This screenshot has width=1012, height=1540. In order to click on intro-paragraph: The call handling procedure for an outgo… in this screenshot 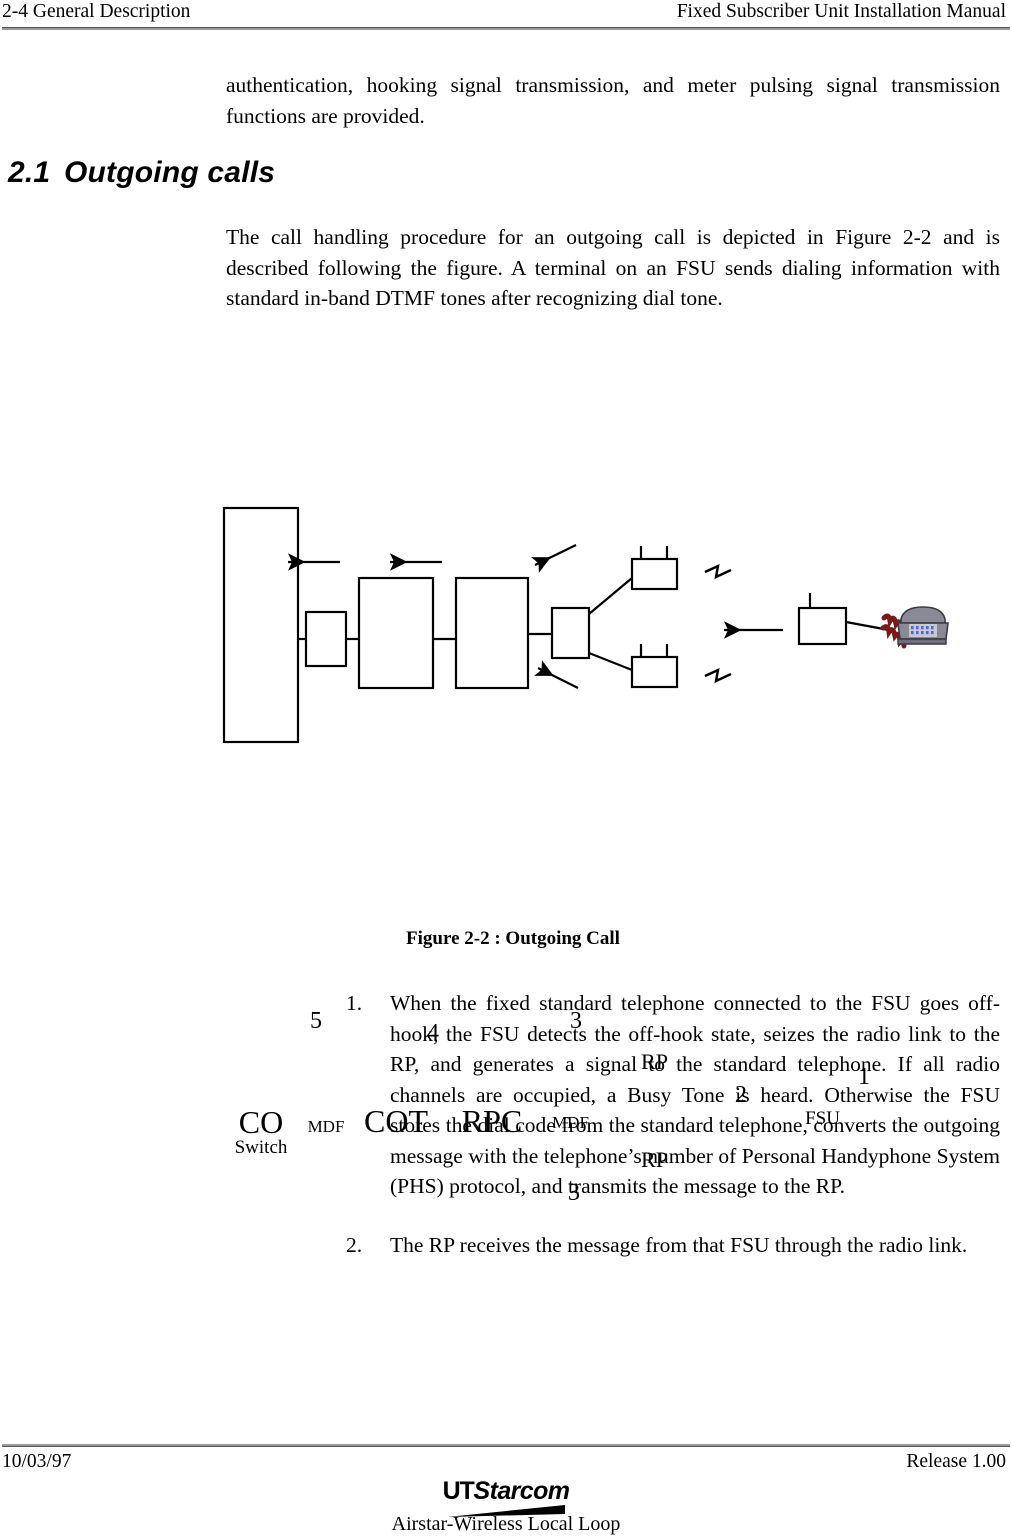, I will do `click(613, 267)`.